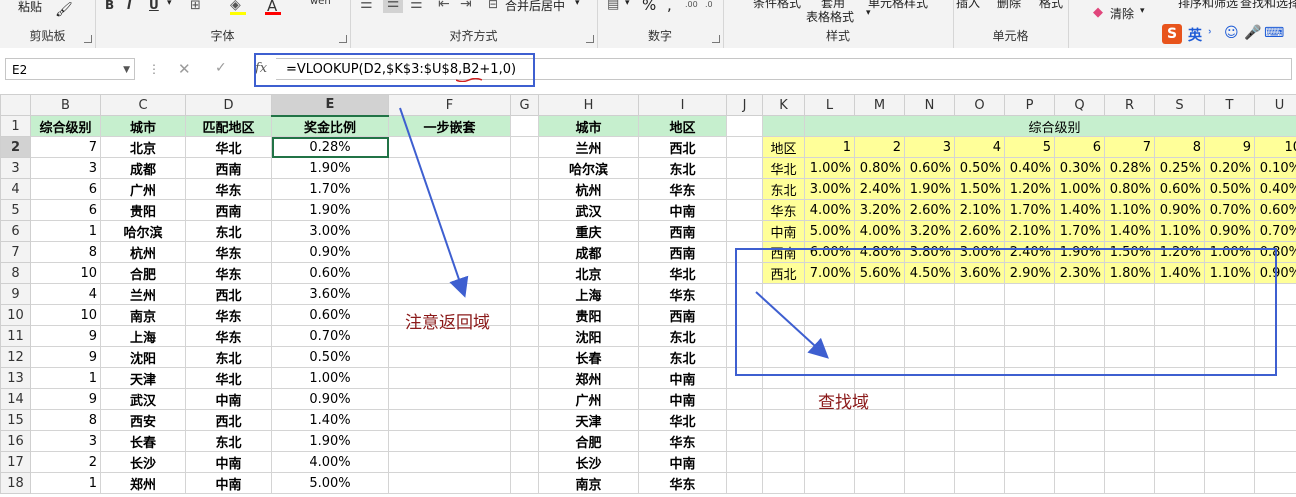 This screenshot has height=497, width=1296. What do you see at coordinates (416, 6) in the screenshot?
I see `align-right-icon: ☰` at bounding box center [416, 6].